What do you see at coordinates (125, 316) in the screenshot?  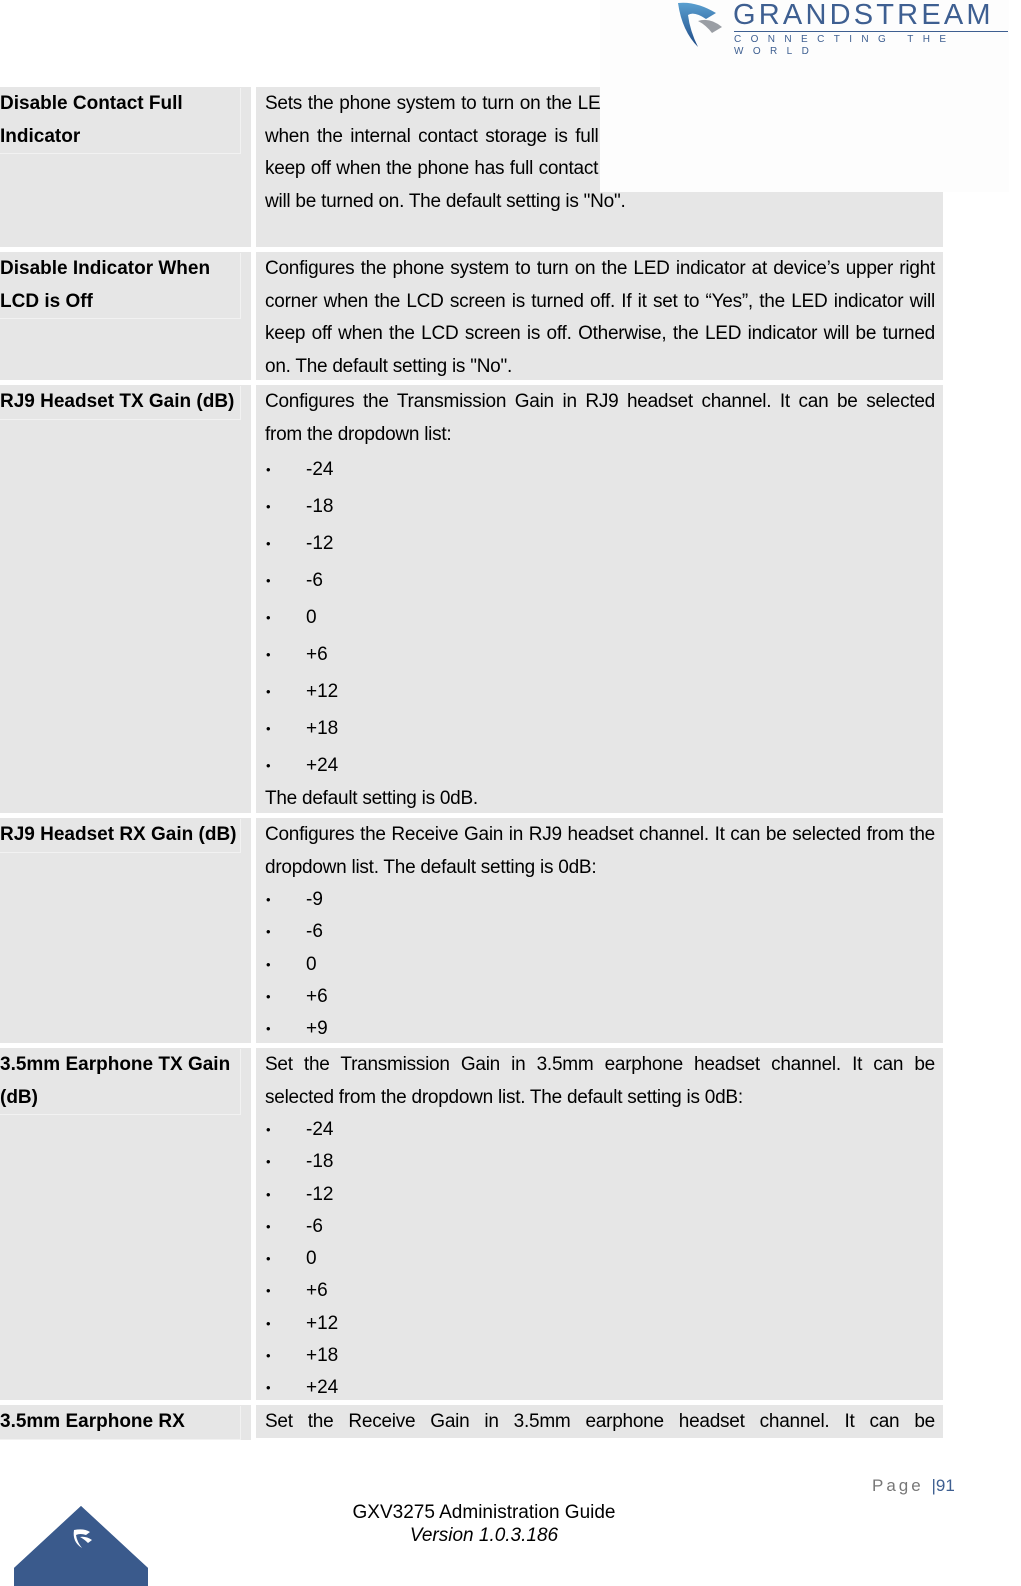 I see `setting-label-cell: Disable Indicator When LCD is Off` at bounding box center [125, 316].